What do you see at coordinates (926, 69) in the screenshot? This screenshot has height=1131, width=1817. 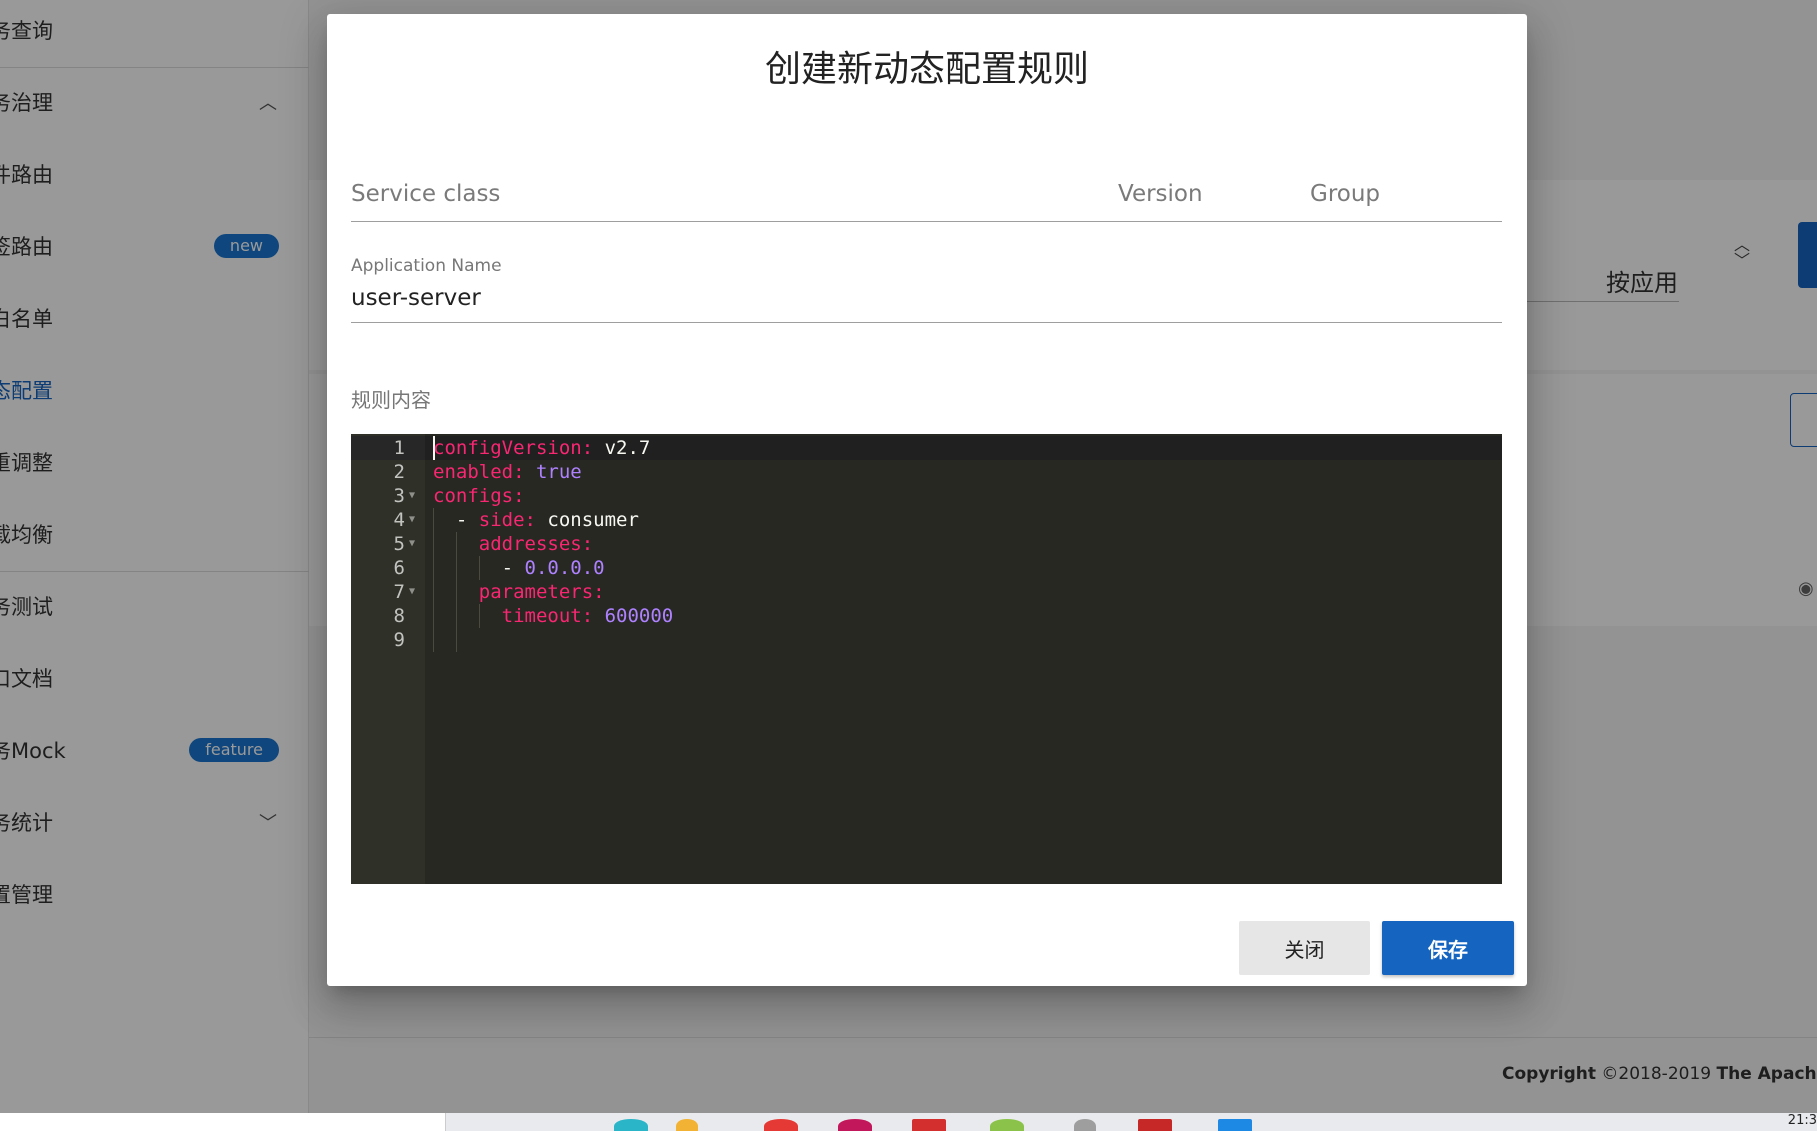 I see `dialog-title: 创建新动态配置规则` at bounding box center [926, 69].